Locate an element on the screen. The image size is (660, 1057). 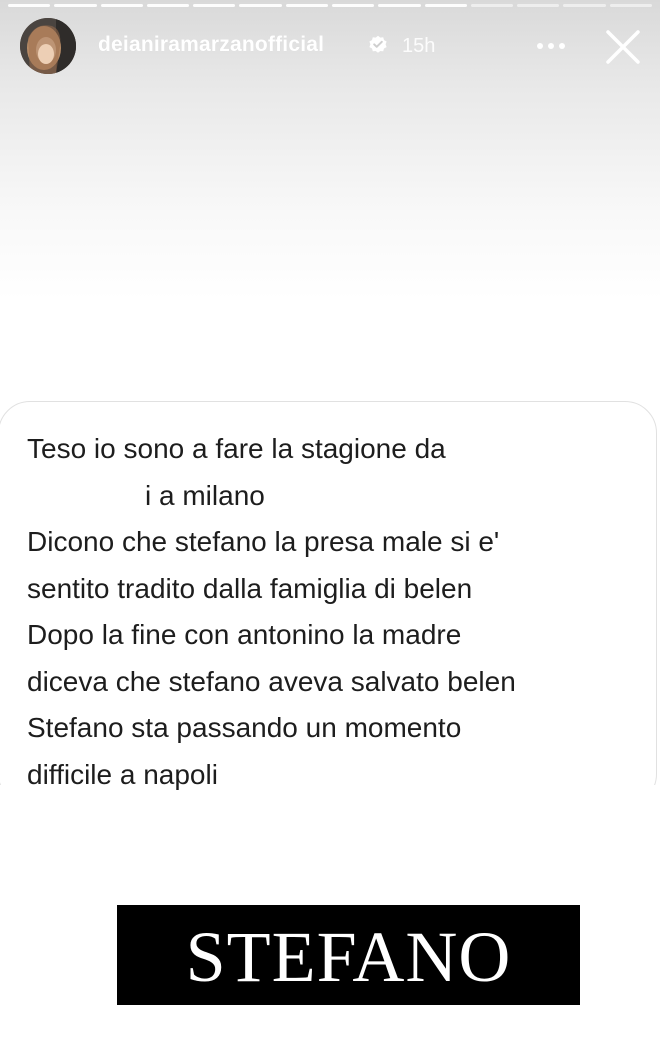
profile-avatar is located at coordinates (48, 46).